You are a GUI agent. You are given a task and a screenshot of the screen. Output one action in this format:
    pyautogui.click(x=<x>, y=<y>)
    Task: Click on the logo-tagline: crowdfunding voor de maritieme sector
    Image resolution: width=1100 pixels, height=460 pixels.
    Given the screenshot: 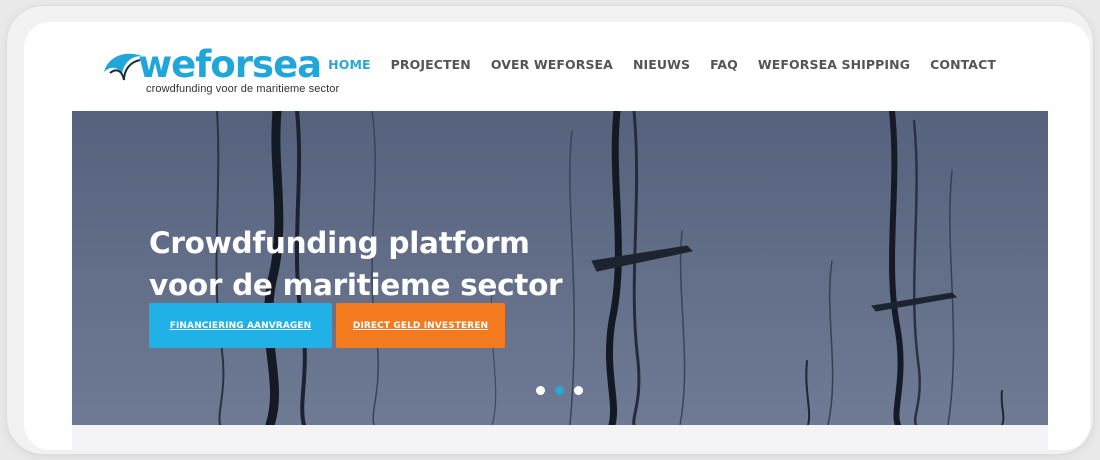 What is the action you would take?
    pyautogui.click(x=243, y=89)
    